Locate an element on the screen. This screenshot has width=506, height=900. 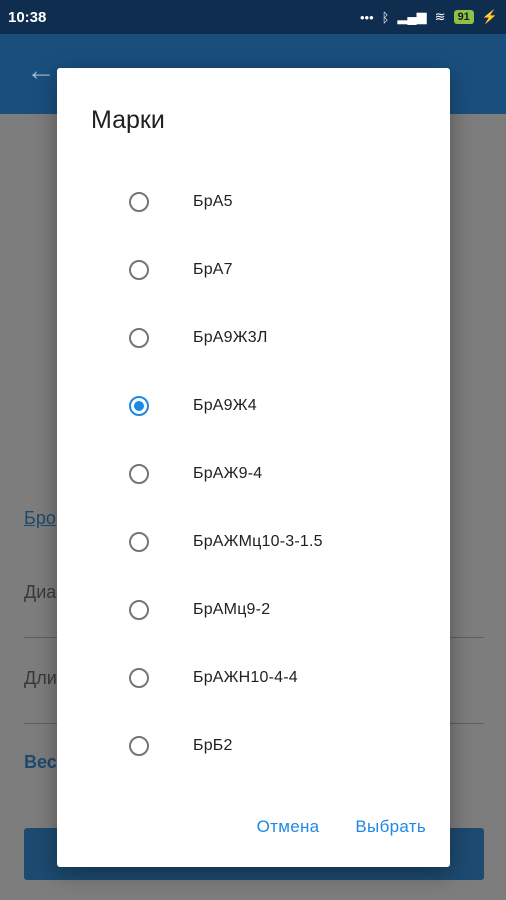
select-button: Выбрать is located at coordinates (390, 827).